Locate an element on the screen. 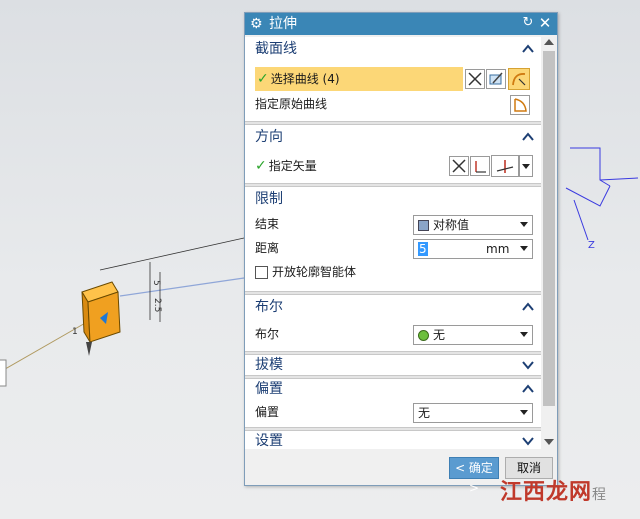  dialog-scrollbar is located at coordinates (549, 242).